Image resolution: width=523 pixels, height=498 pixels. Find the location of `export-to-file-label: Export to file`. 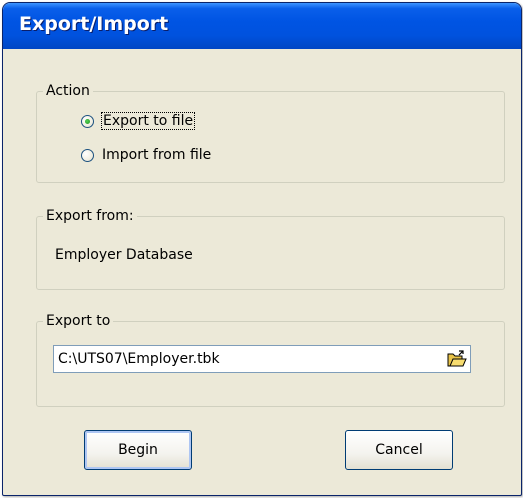

export-to-file-label: Export to file is located at coordinates (148, 121).